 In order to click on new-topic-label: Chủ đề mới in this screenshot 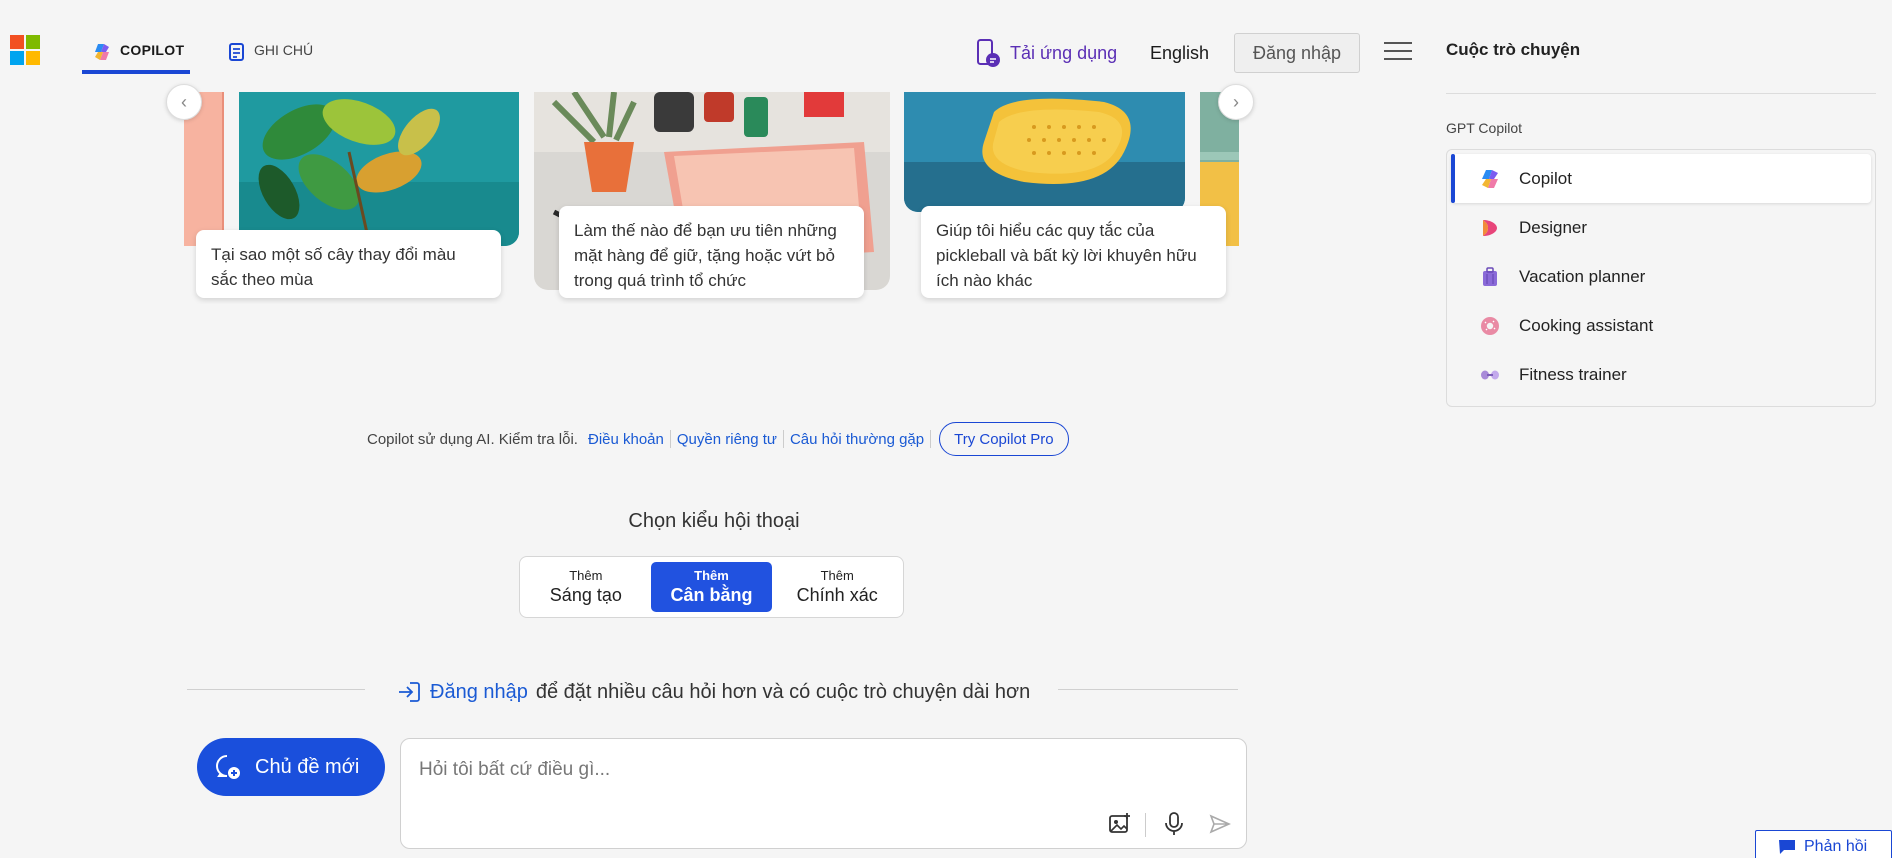, I will do `click(307, 766)`.